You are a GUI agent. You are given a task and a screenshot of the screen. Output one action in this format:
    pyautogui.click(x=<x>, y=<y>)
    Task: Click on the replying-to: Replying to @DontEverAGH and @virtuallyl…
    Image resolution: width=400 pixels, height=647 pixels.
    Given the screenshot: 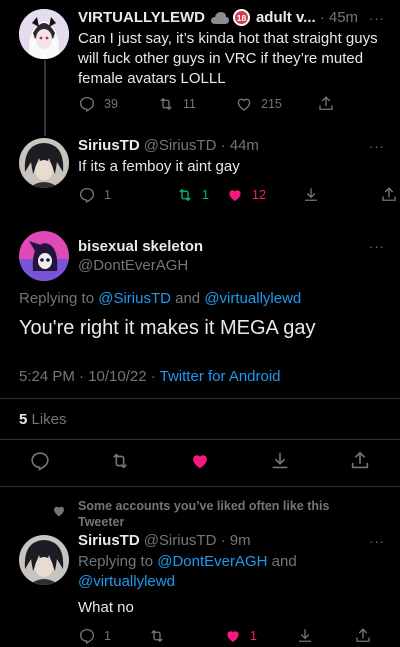 What is the action you would take?
    pyautogui.click(x=198, y=572)
    